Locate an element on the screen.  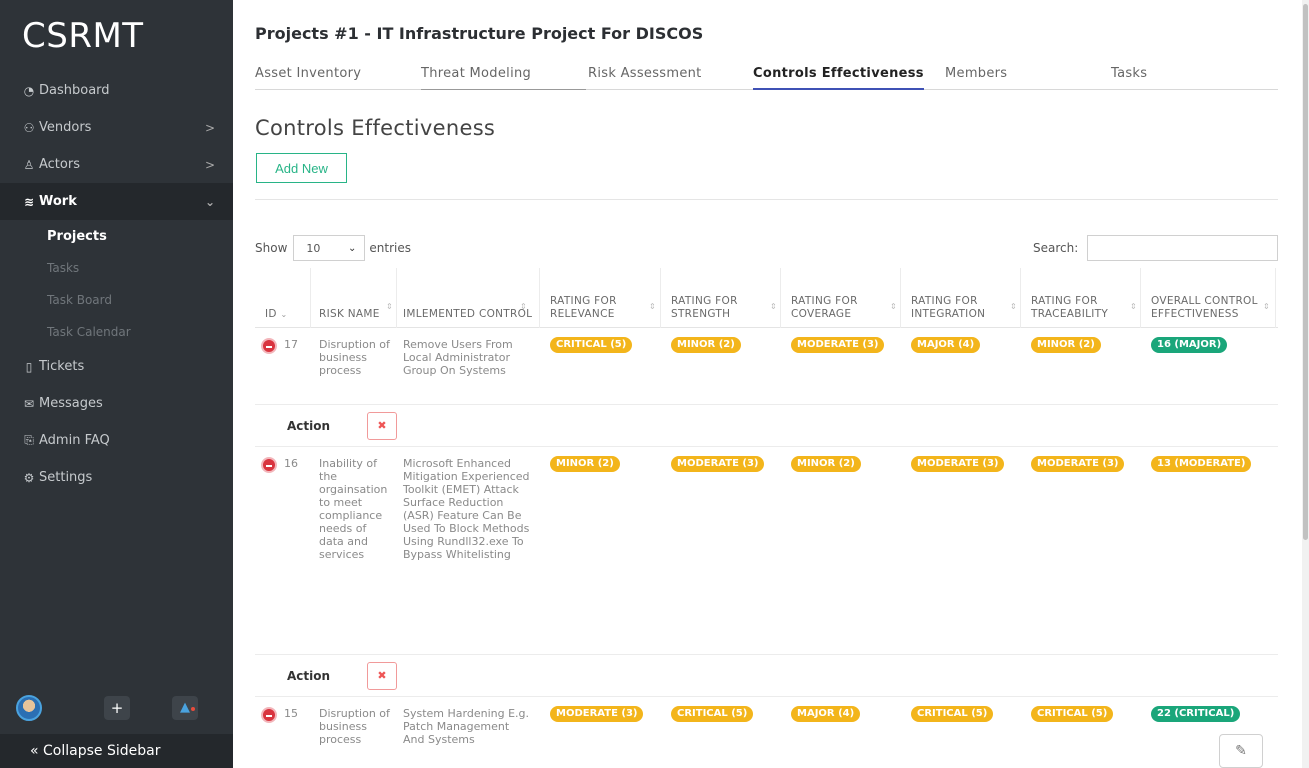
entries-control: Show 10 ⌄ entries is located at coordinates (333, 248).